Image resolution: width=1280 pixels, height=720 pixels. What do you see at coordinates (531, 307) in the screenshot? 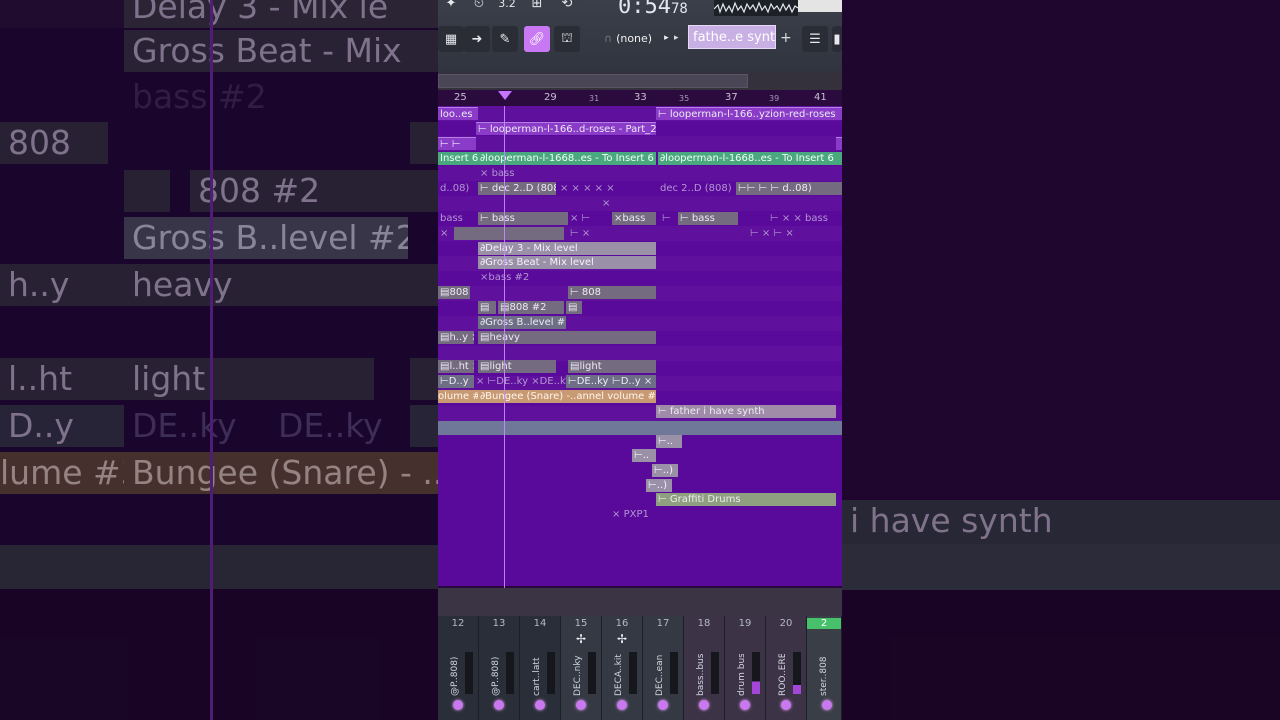
I see `clip-808-2: ▤808 #2` at bounding box center [531, 307].